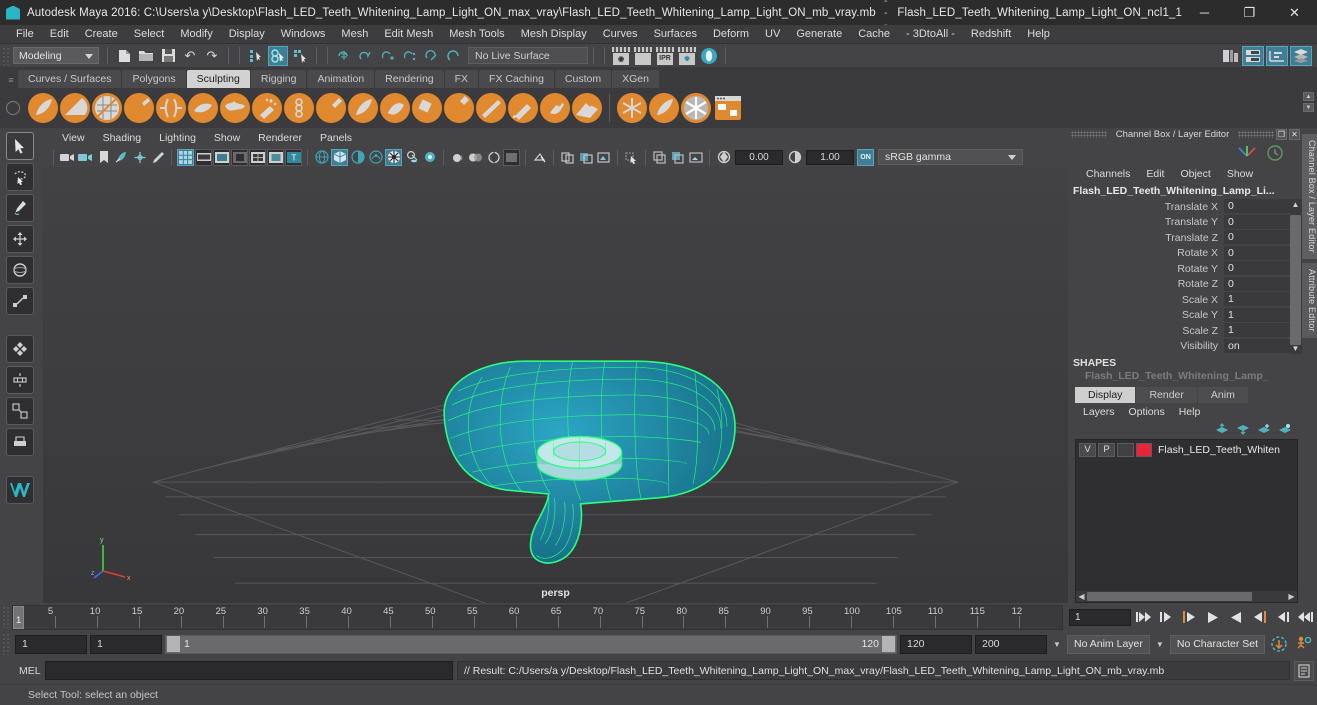  Describe the element at coordinates (819, 34) in the screenshot. I see `menu-generate: Generate` at that location.